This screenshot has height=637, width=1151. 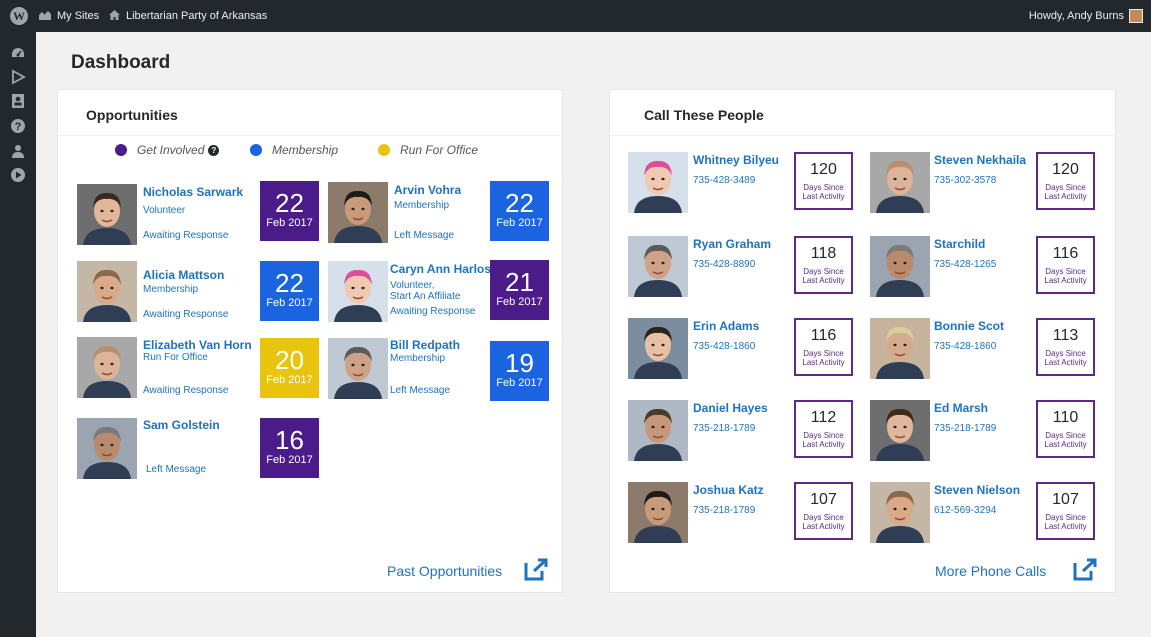 What do you see at coordinates (965, 180) in the screenshot?
I see `call-person-phone: 735-302-3578` at bounding box center [965, 180].